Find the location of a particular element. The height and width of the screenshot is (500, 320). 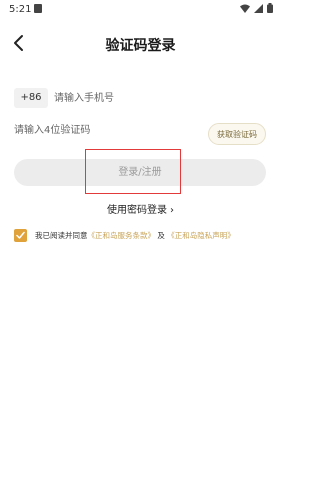

country-code-selector: +86 is located at coordinates (31, 98).